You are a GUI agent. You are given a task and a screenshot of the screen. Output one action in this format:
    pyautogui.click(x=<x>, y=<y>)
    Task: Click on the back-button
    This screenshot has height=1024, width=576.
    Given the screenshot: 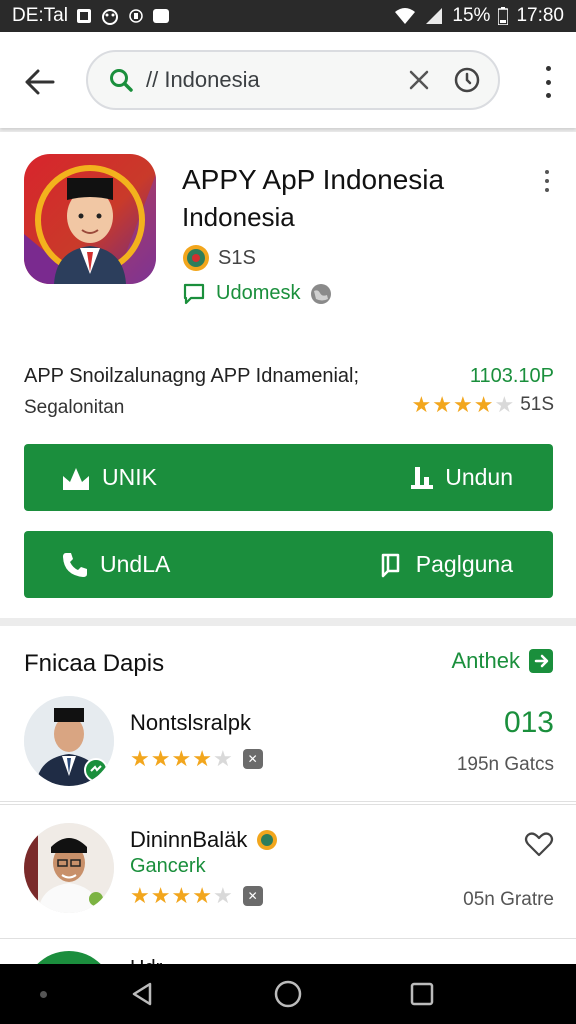 What is the action you would take?
    pyautogui.click(x=40, y=82)
    